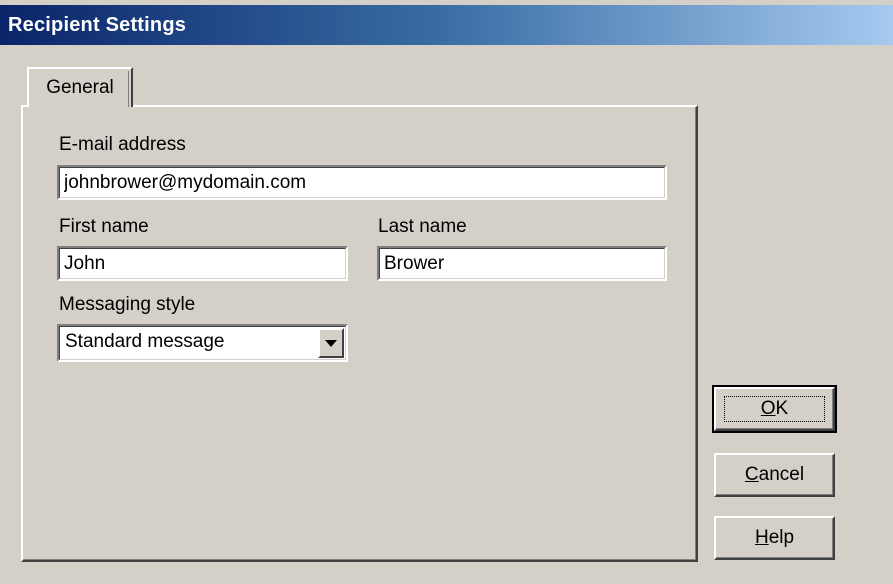 This screenshot has width=893, height=584. What do you see at coordinates (97, 24) in the screenshot?
I see `window-title: Recipient Settings` at bounding box center [97, 24].